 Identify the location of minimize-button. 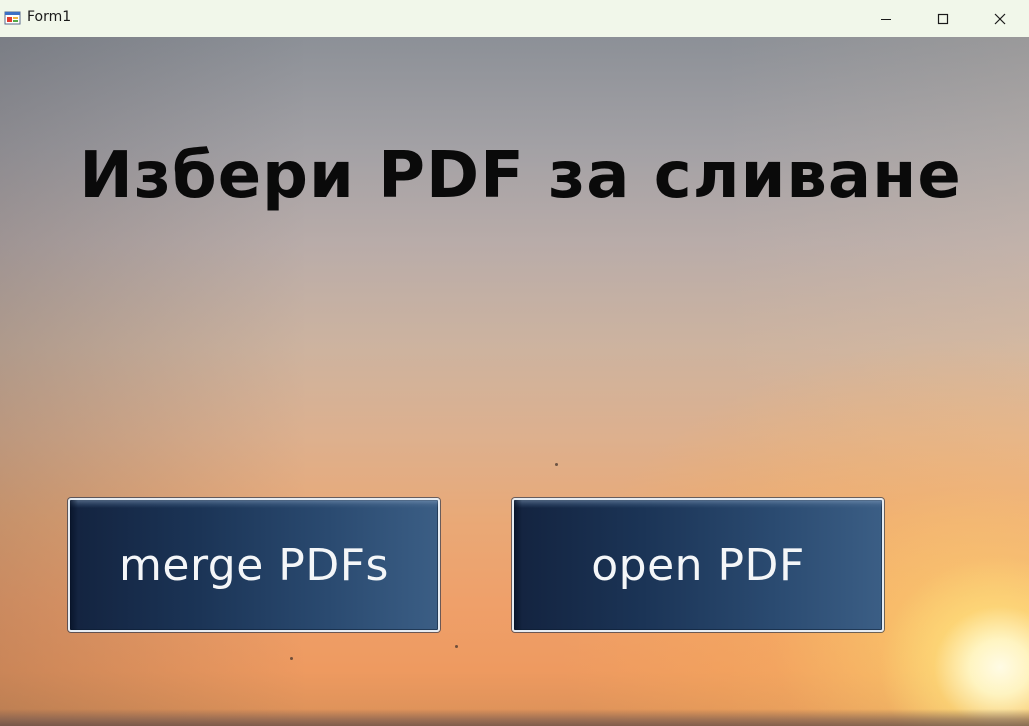
(886, 18).